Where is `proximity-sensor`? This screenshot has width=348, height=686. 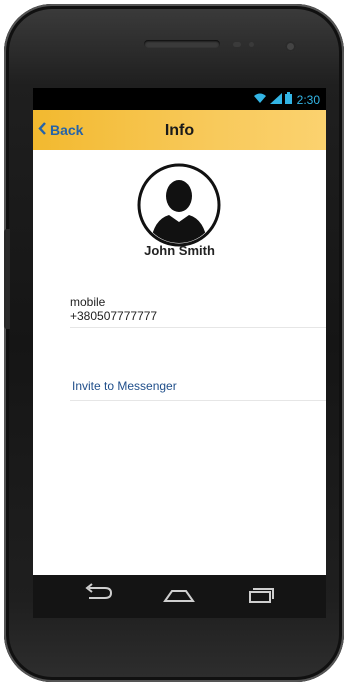
proximity-sensor is located at coordinates (237, 44).